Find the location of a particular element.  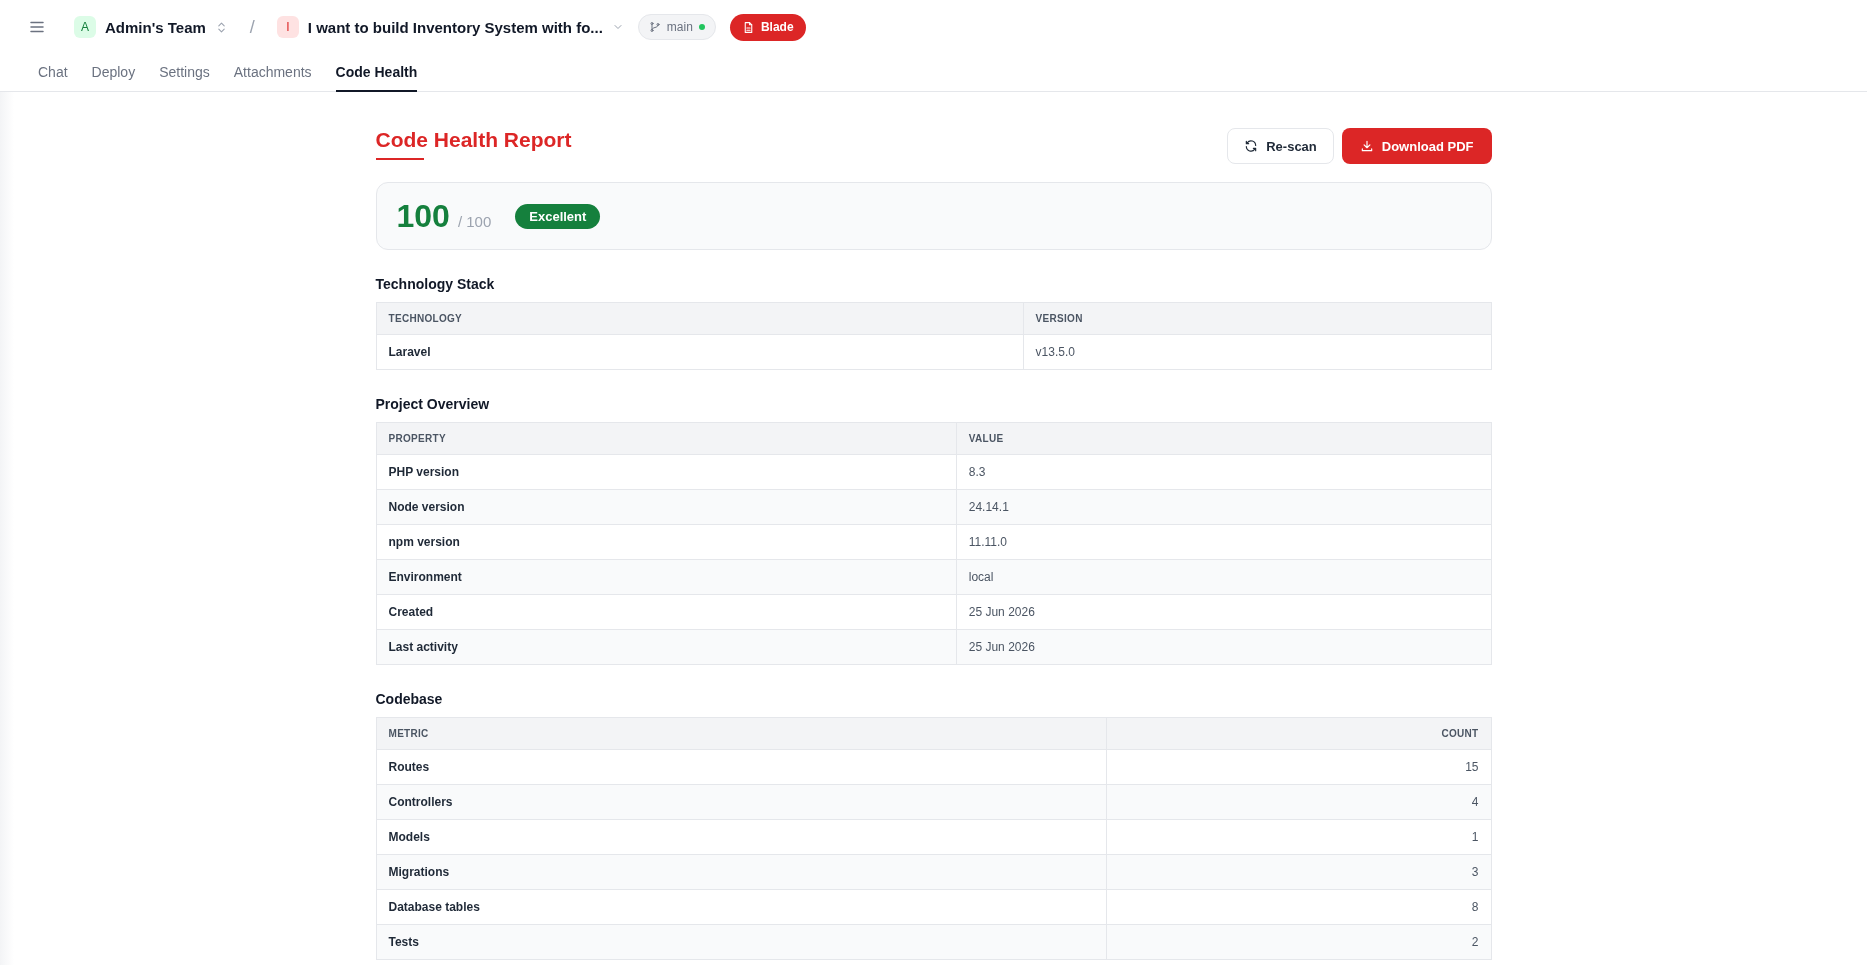

table-cell-text: Migrations is located at coordinates (419, 872).